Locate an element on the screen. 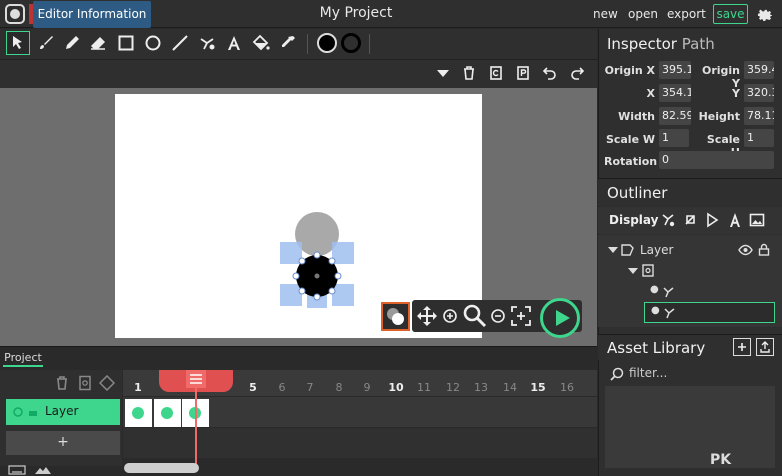  frame-number: 6 is located at coordinates (282, 387).